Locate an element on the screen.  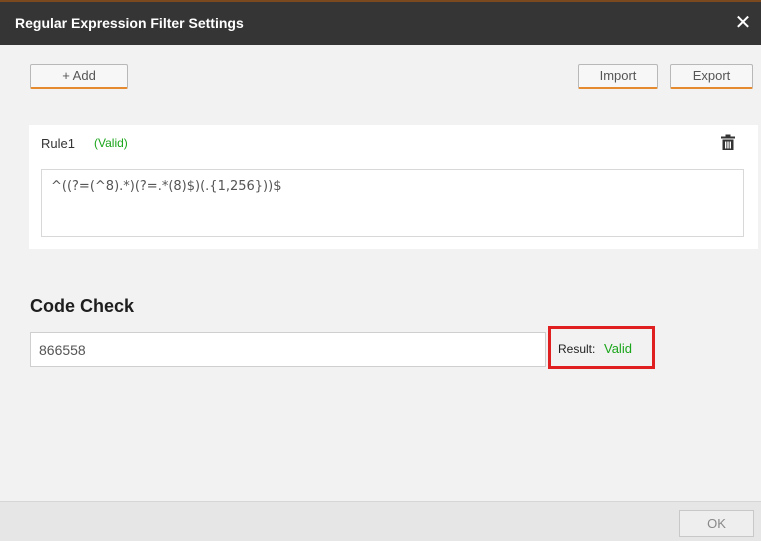
result-value: Valid is located at coordinates (618, 348).